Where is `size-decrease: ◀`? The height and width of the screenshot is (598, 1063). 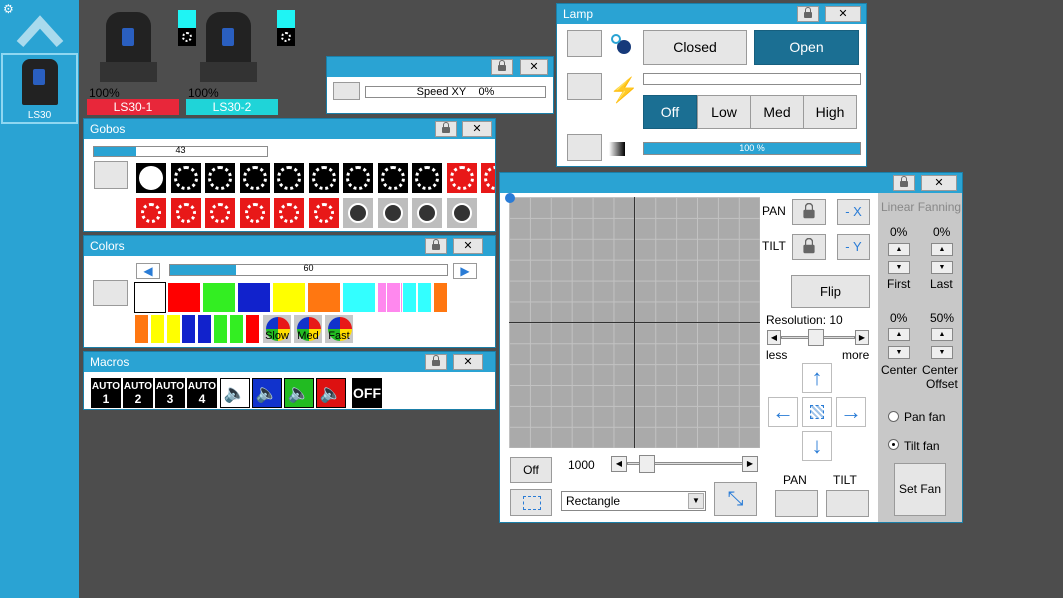
size-decrease: ◀ is located at coordinates (619, 464).